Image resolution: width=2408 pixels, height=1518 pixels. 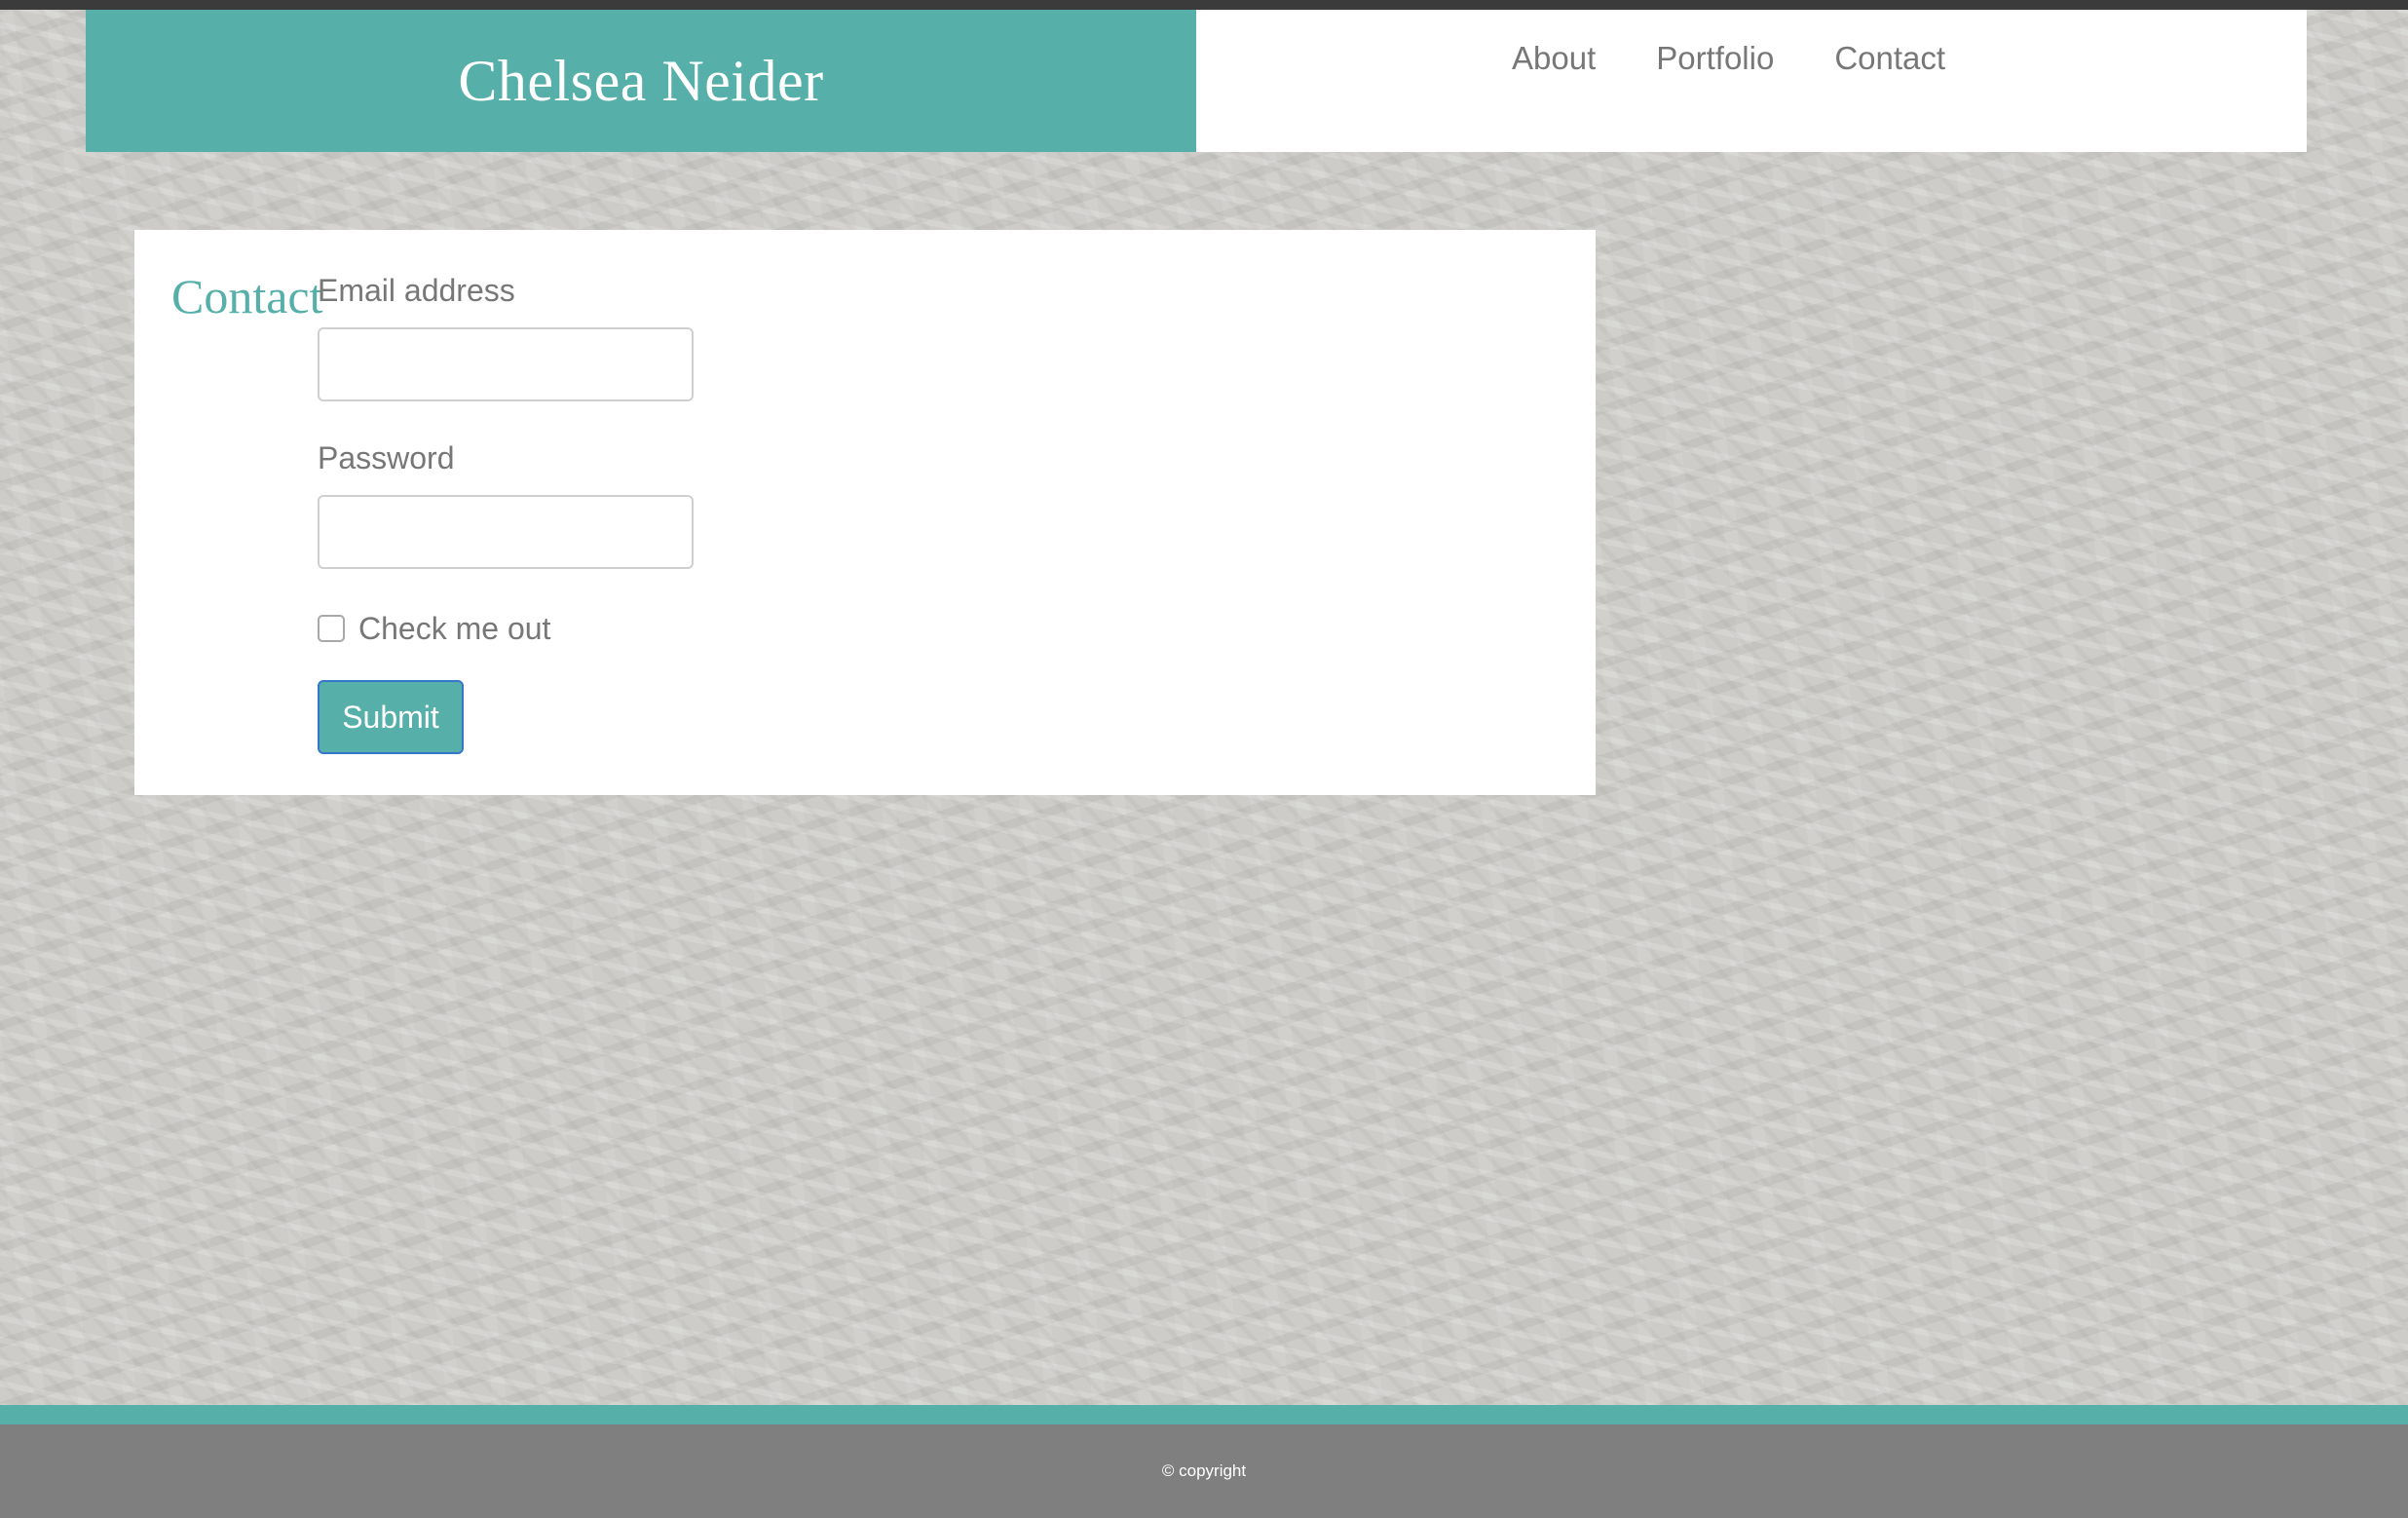 I want to click on contact-heading: Contact, so click(x=247, y=296).